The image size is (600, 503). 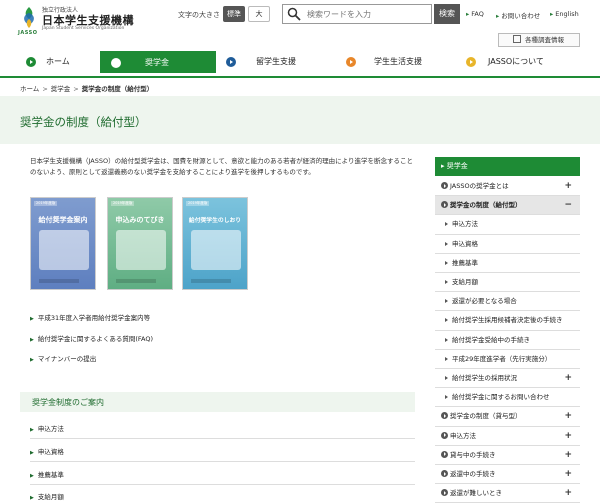 I want to click on booklet-handbook: 2019年度版 給付奨学生のしおり, so click(x=215, y=243).